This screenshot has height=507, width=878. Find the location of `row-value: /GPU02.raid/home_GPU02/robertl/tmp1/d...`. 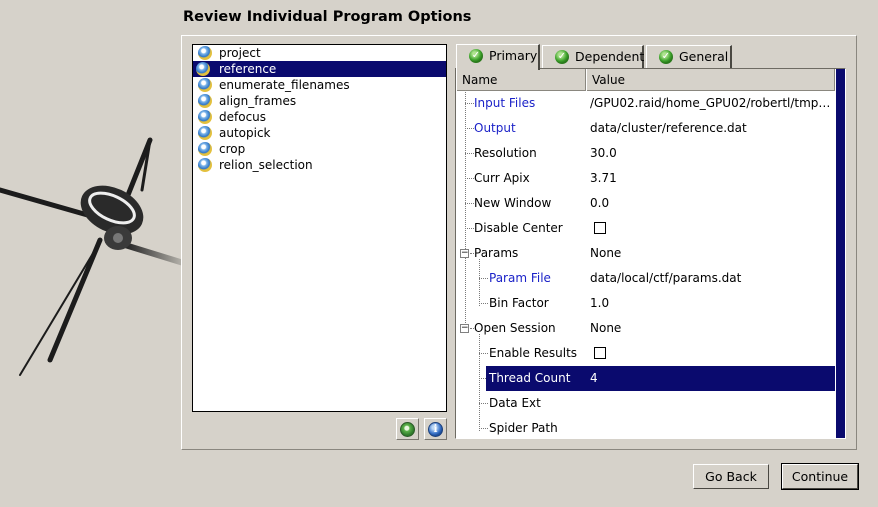

row-value: /GPU02.raid/home_GPU02/robertl/tmp1/d... is located at coordinates (712, 103).